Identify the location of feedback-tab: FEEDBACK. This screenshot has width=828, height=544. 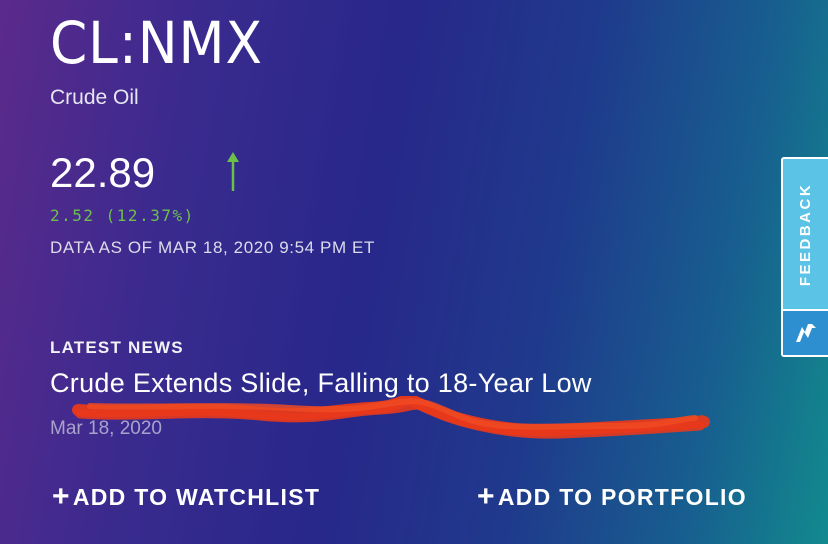
(804, 257).